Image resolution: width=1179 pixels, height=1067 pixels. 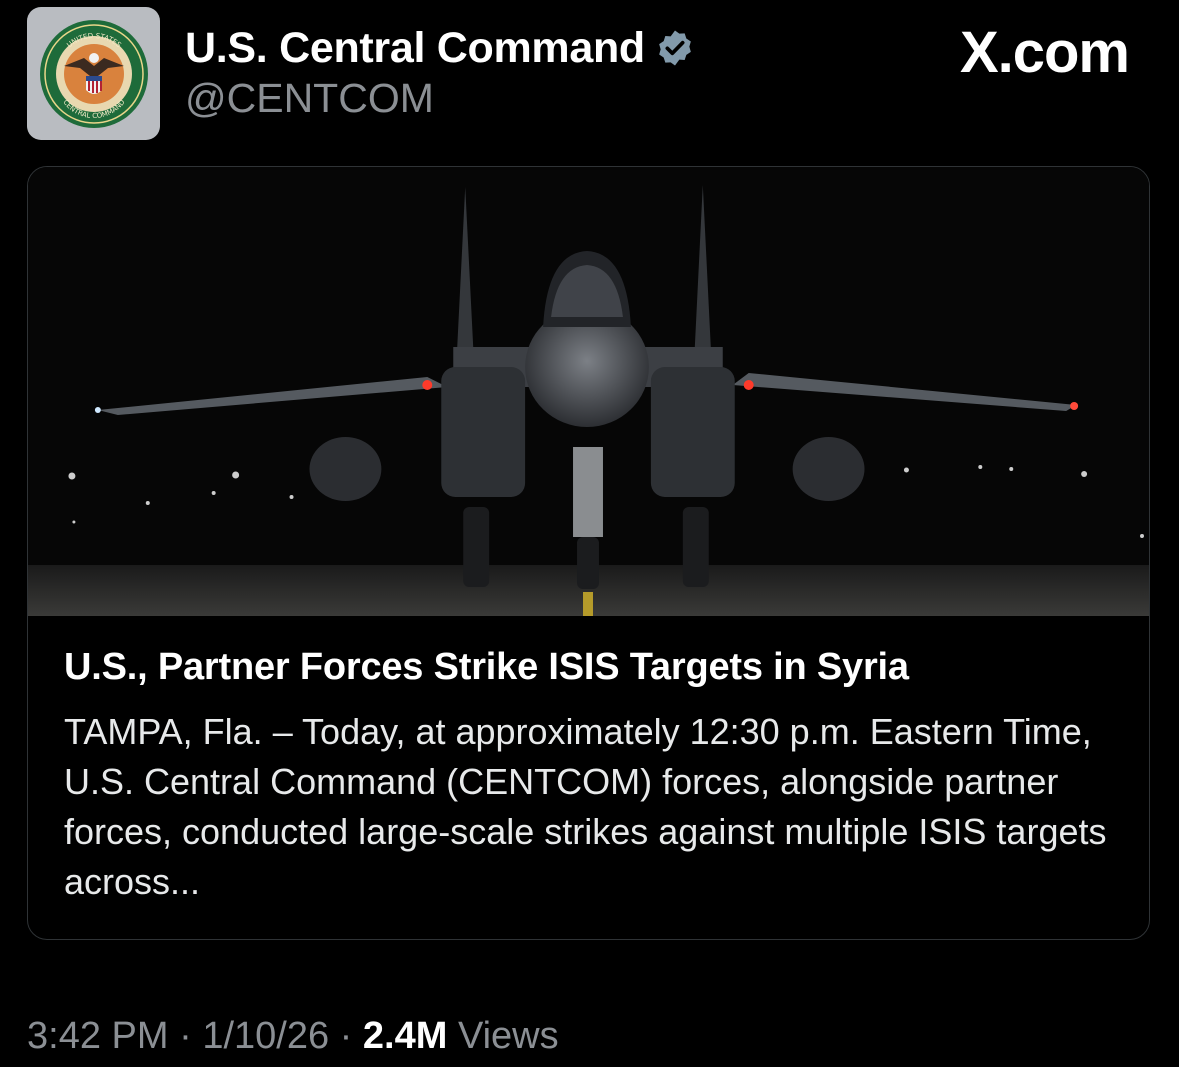 I want to click on views-count: 2.4M, so click(x=405, y=1036).